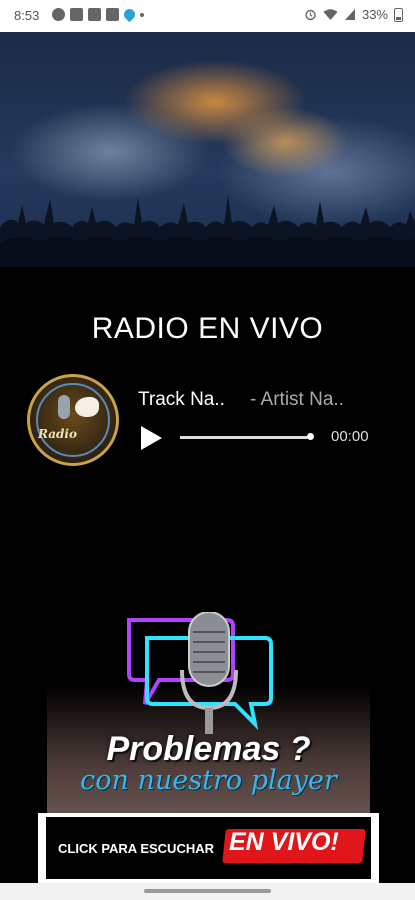  I want to click on status-time: 8:53, so click(27, 15).